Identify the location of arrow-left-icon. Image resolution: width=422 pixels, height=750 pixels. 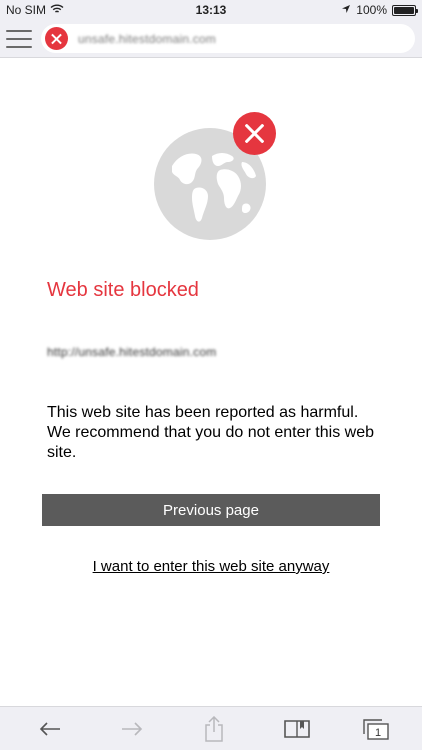
(50, 729).